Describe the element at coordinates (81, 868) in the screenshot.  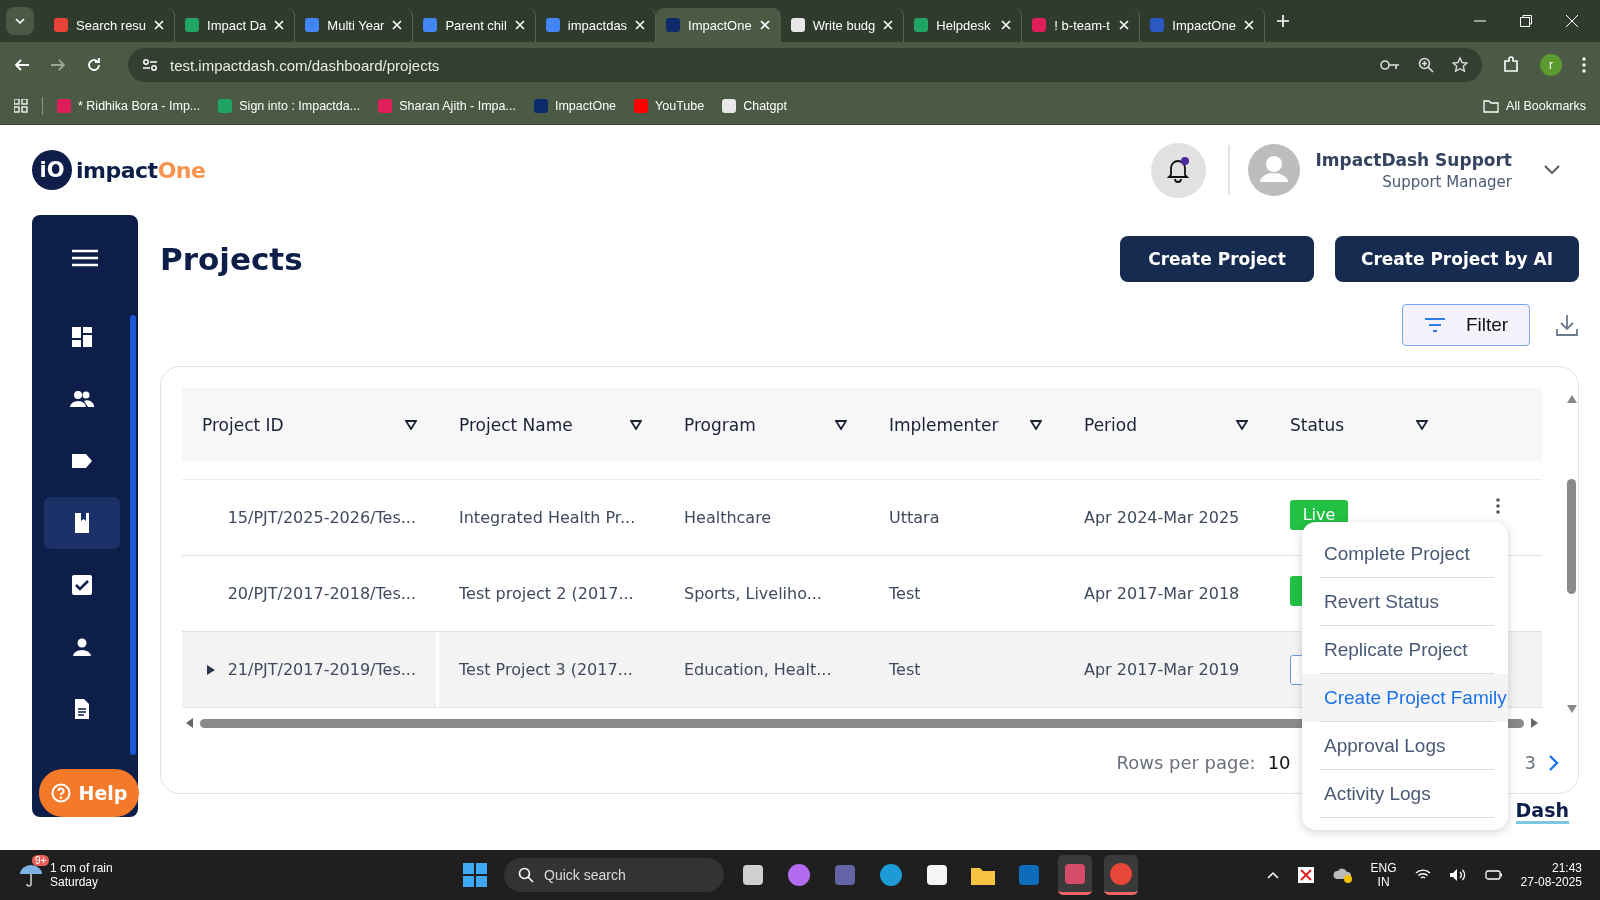
I see `weather-text: 1 cm of rain` at that location.